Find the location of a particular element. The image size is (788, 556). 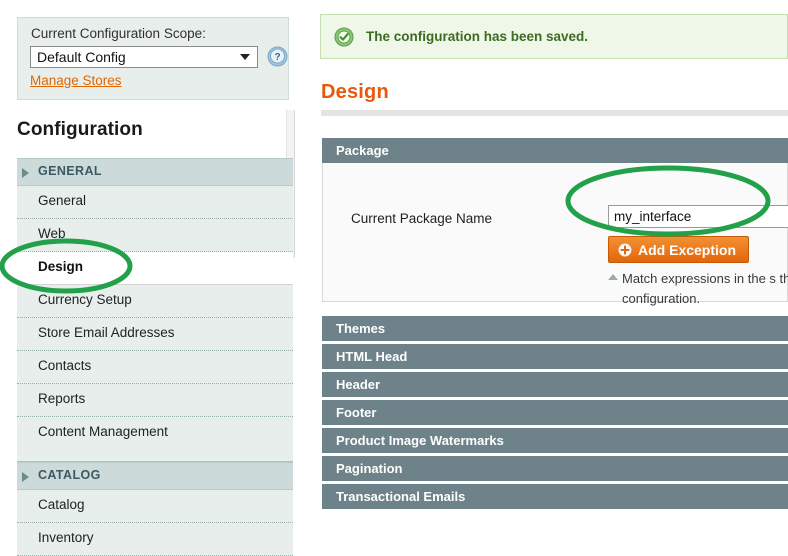

add-exception-button: Add Exception is located at coordinates (679, 249).